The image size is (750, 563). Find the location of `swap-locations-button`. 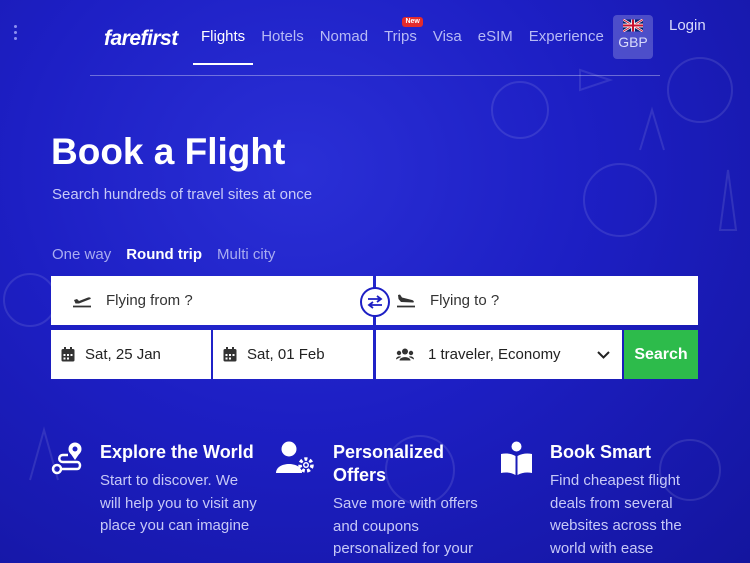

swap-locations-button is located at coordinates (375, 302).